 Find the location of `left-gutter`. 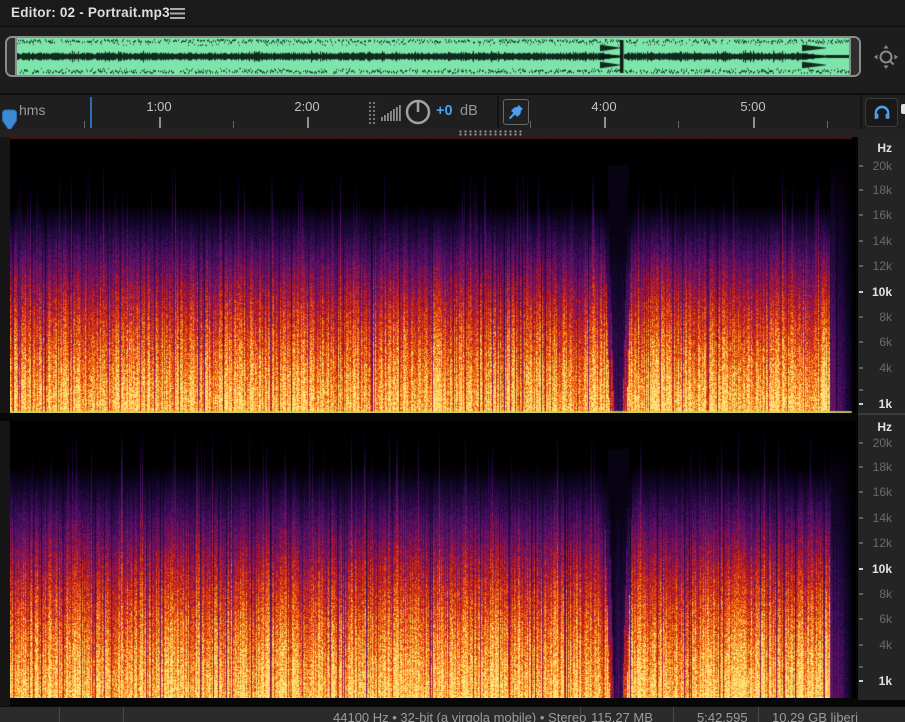

left-gutter is located at coordinates (5, 421).